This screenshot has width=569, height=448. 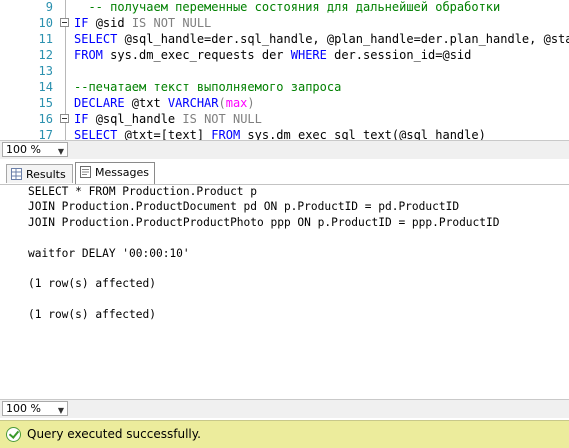 What do you see at coordinates (49, 7) in the screenshot?
I see `line-number: 9` at bounding box center [49, 7].